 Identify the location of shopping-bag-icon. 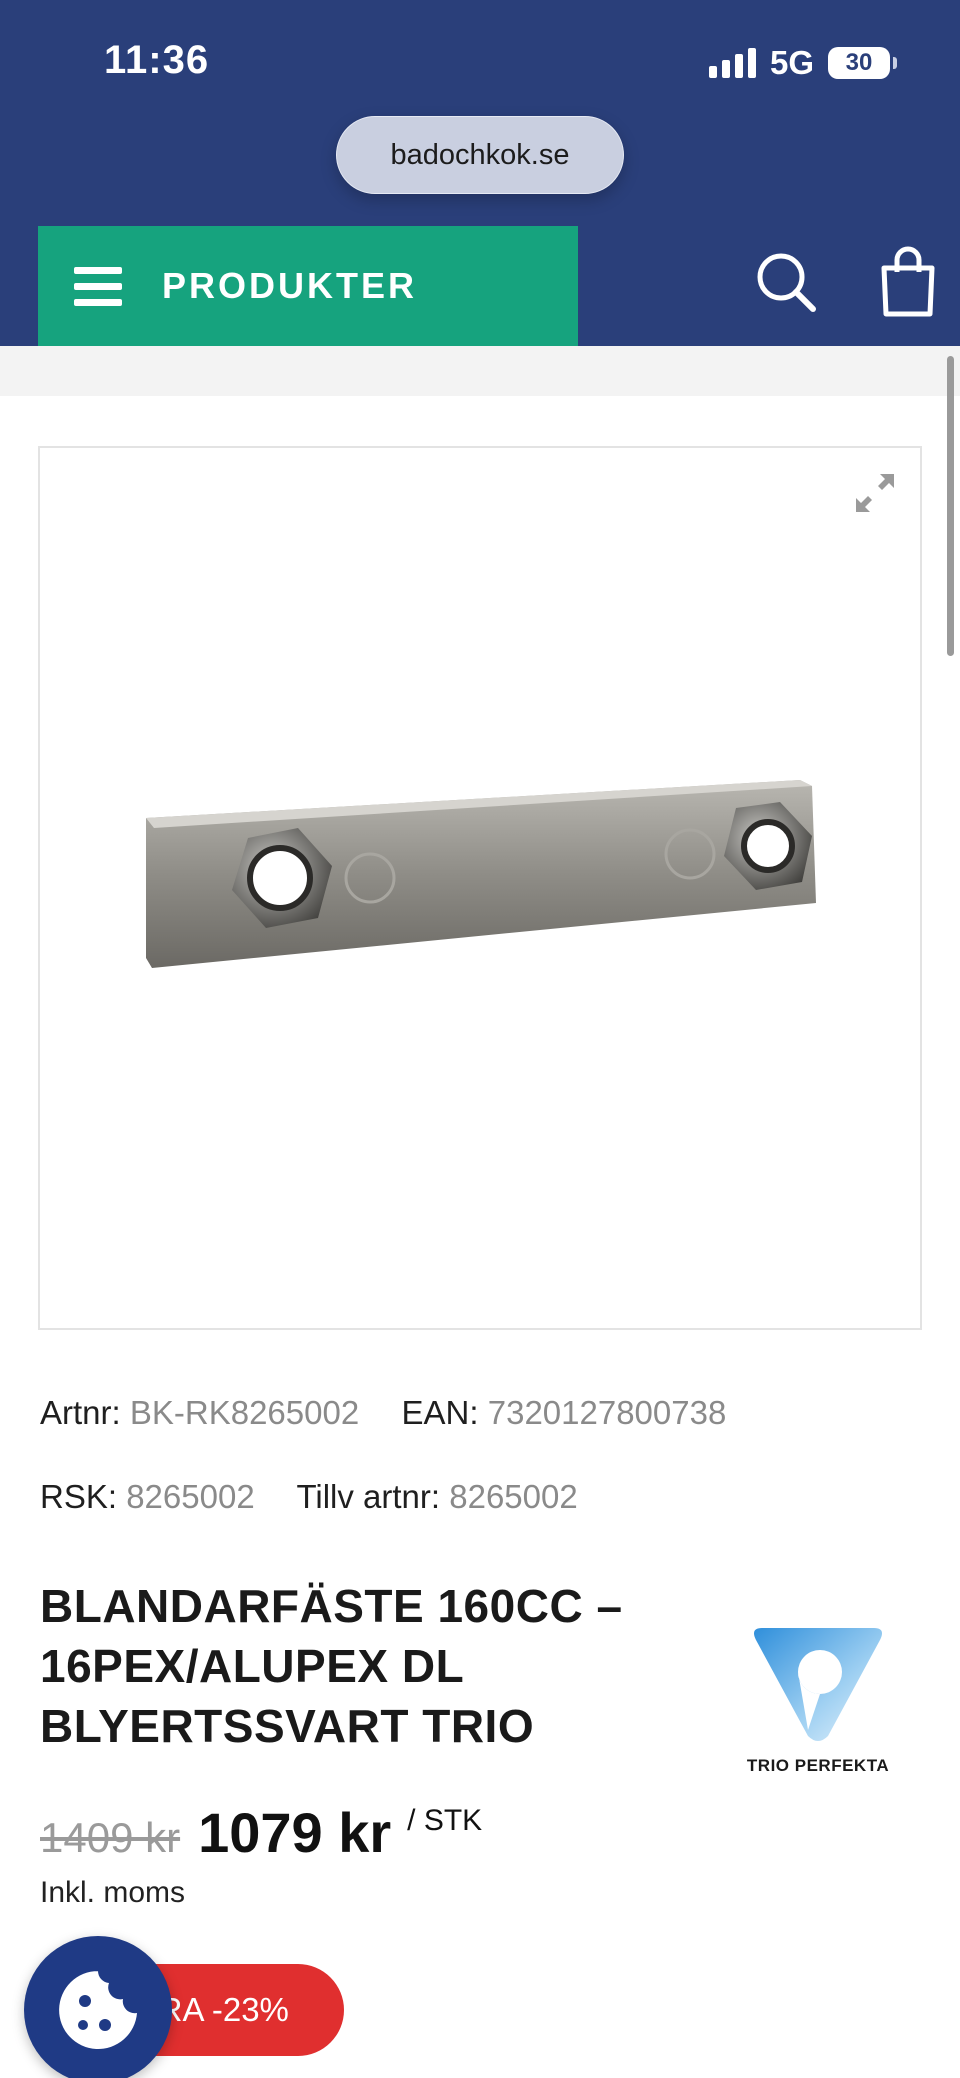
(908, 281).